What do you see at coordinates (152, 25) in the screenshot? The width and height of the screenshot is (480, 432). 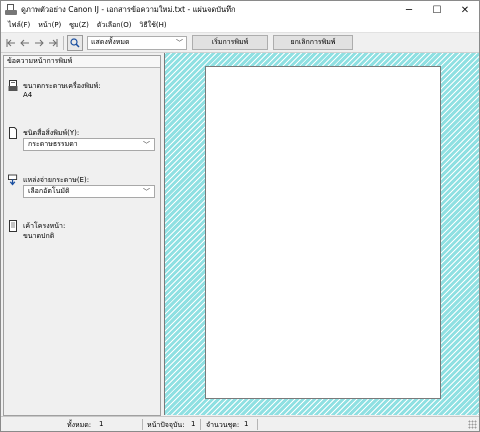 I see `menu-help: วิธีใช้(H)` at bounding box center [152, 25].